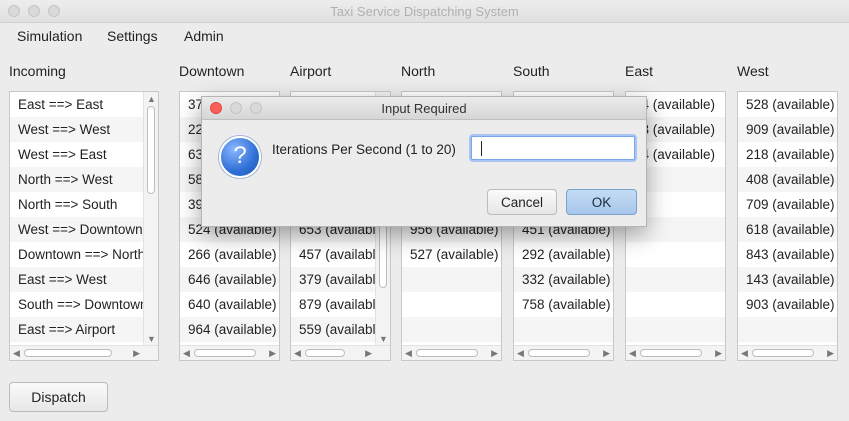 The width and height of the screenshot is (849, 421). Describe the element at coordinates (424, 36) in the screenshot. I see `menubar: Simulation Settings Admin` at that location.